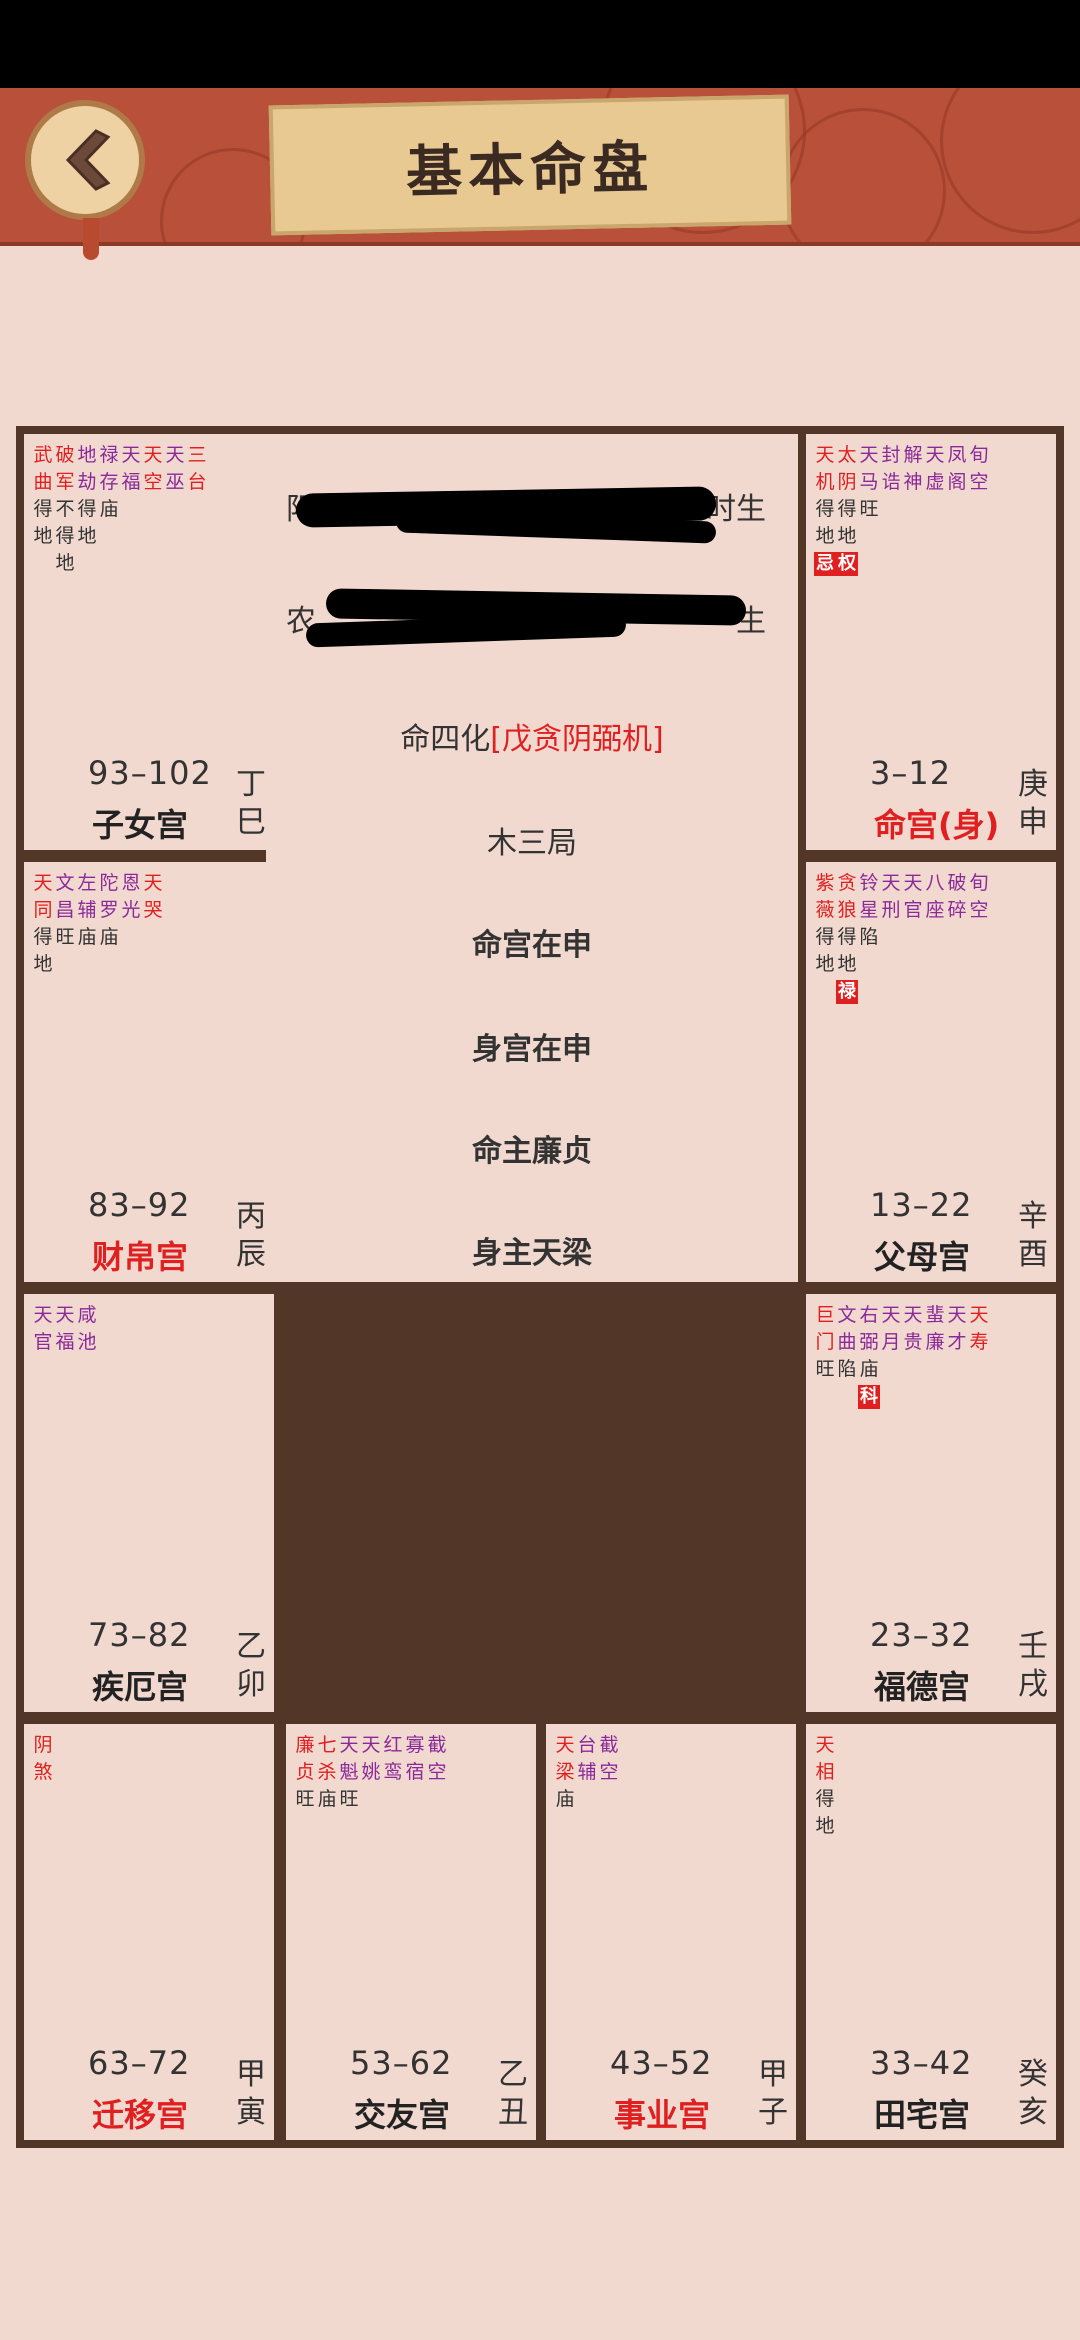 The height and width of the screenshot is (2340, 1080). What do you see at coordinates (847, 1355) in the screenshot?
I see `star-column: 文曲陷` at bounding box center [847, 1355].